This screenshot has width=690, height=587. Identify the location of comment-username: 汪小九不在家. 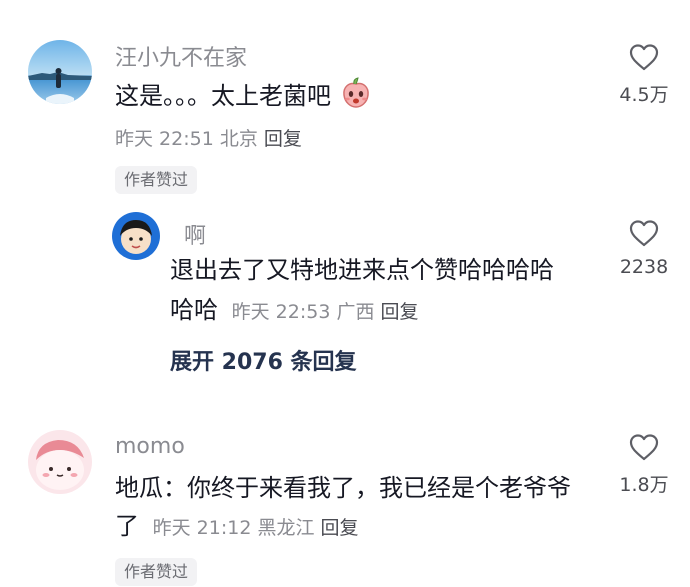
(181, 56).